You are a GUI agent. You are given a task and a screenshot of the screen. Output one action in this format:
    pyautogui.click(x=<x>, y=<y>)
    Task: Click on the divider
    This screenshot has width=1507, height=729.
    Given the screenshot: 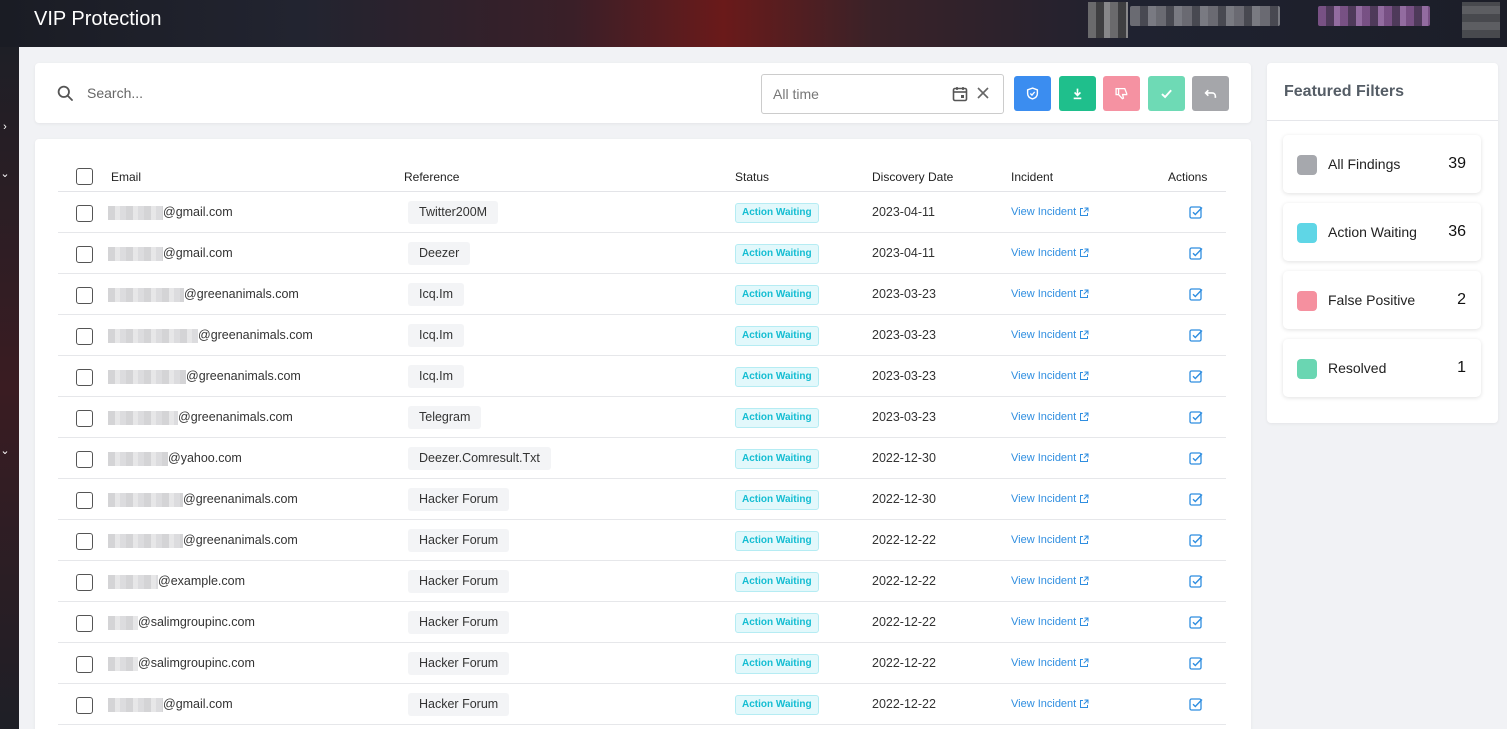 What is the action you would take?
    pyautogui.click(x=1382, y=120)
    